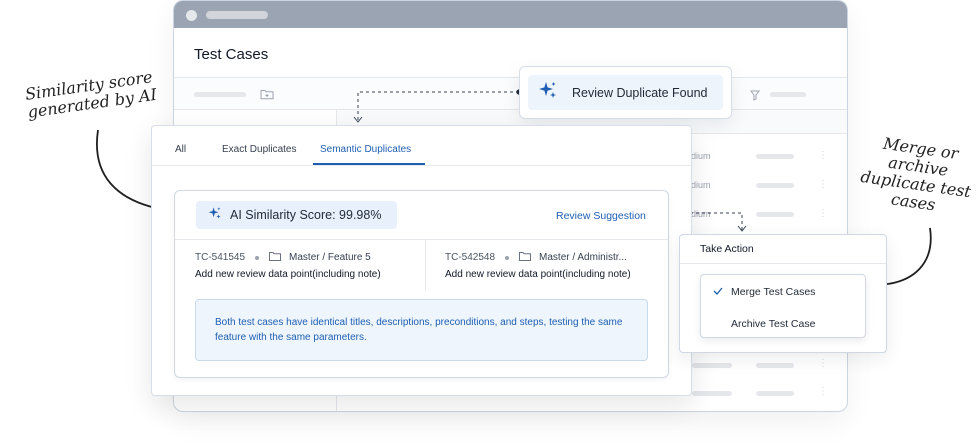  Describe the element at coordinates (470, 257) in the screenshot. I see `test-case-id: TC-542548` at that location.